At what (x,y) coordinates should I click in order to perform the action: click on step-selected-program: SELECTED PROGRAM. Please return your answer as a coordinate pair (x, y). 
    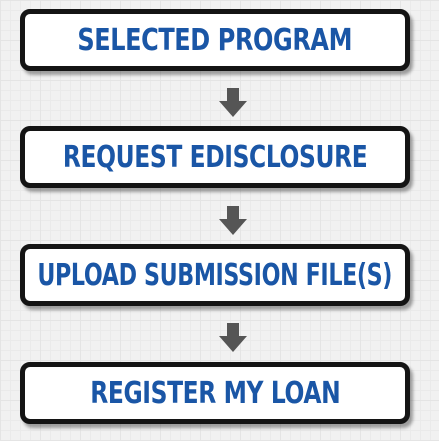
    Looking at the image, I should click on (215, 40).